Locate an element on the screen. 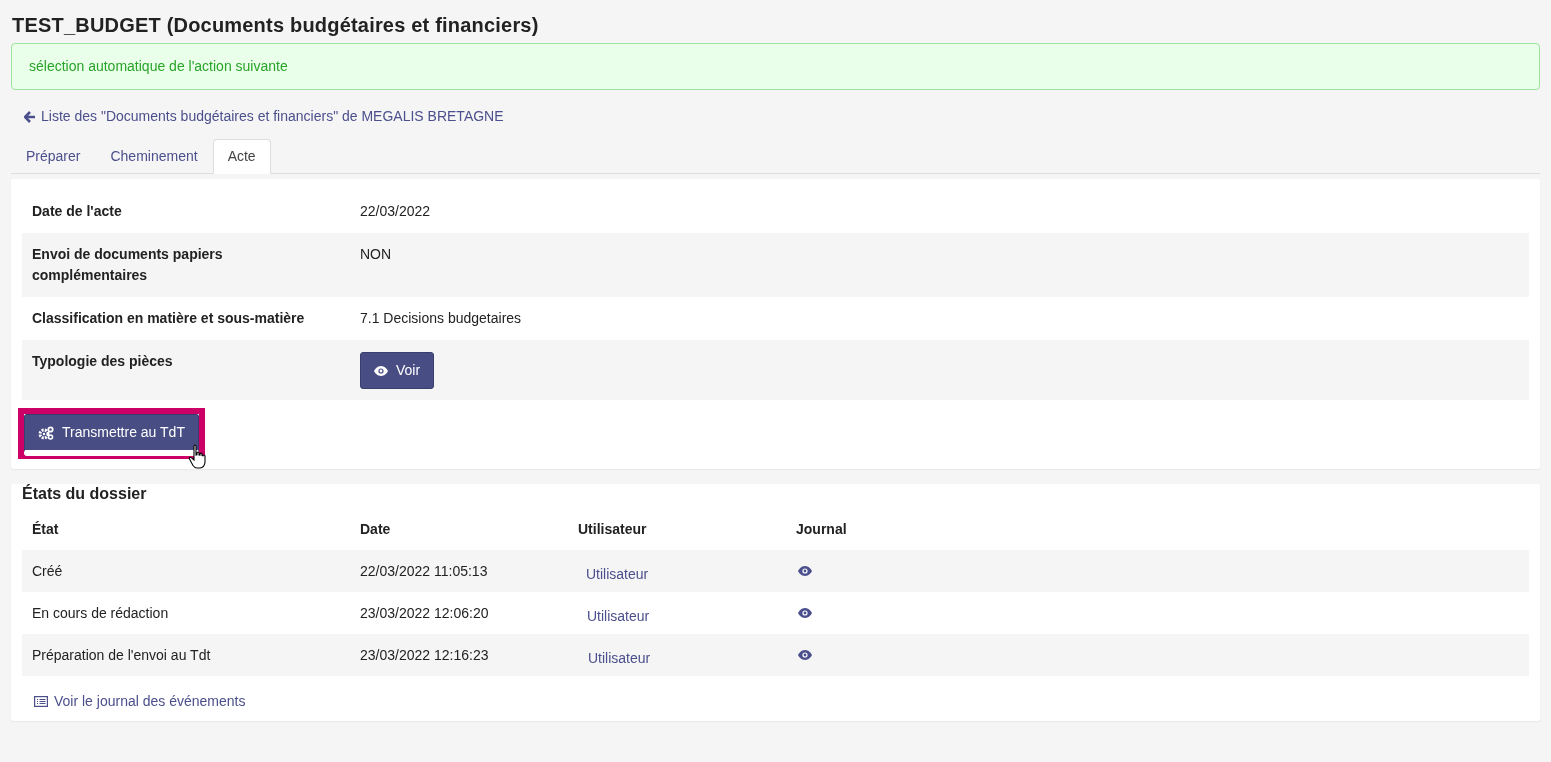 The height and width of the screenshot is (762, 1551). tab: Acte is located at coordinates (241, 156).